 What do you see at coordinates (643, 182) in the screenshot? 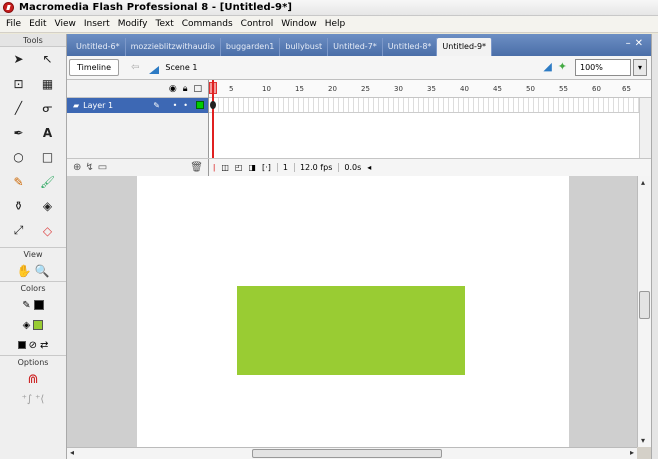
I see `scroll-up-icon: ▴` at bounding box center [643, 182].